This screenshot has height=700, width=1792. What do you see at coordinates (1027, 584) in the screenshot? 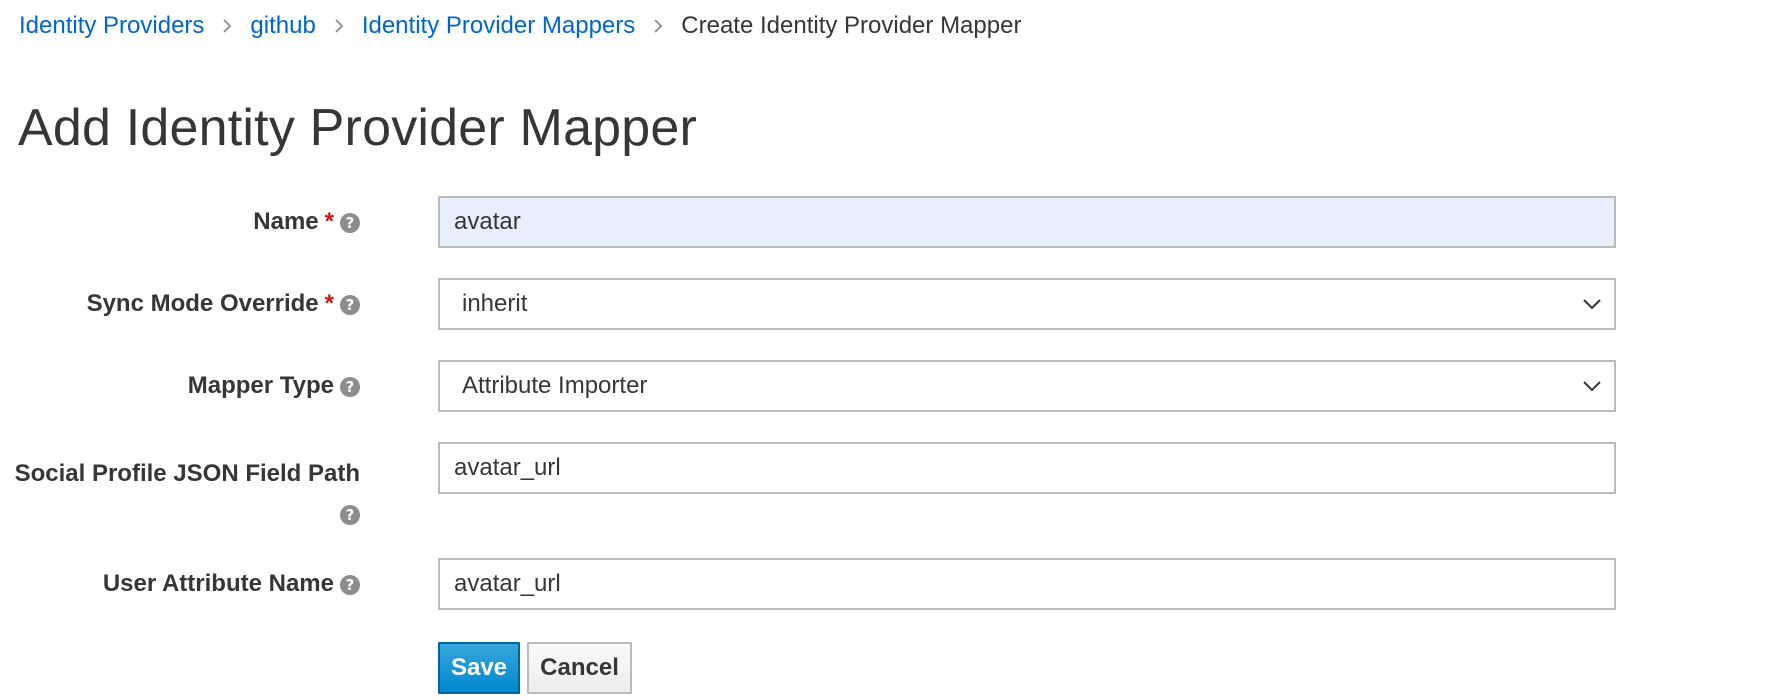
I see `user-attribute-input` at bounding box center [1027, 584].